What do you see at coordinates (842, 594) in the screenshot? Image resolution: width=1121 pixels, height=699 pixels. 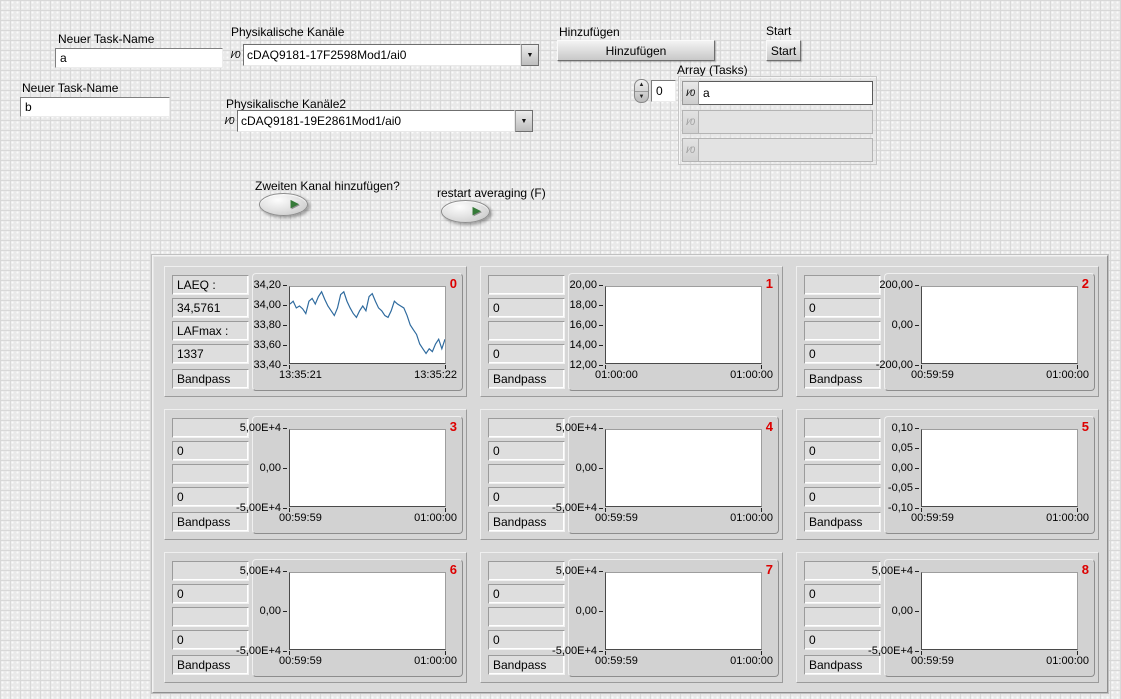 I see `indicator-value-1: 0` at bounding box center [842, 594].